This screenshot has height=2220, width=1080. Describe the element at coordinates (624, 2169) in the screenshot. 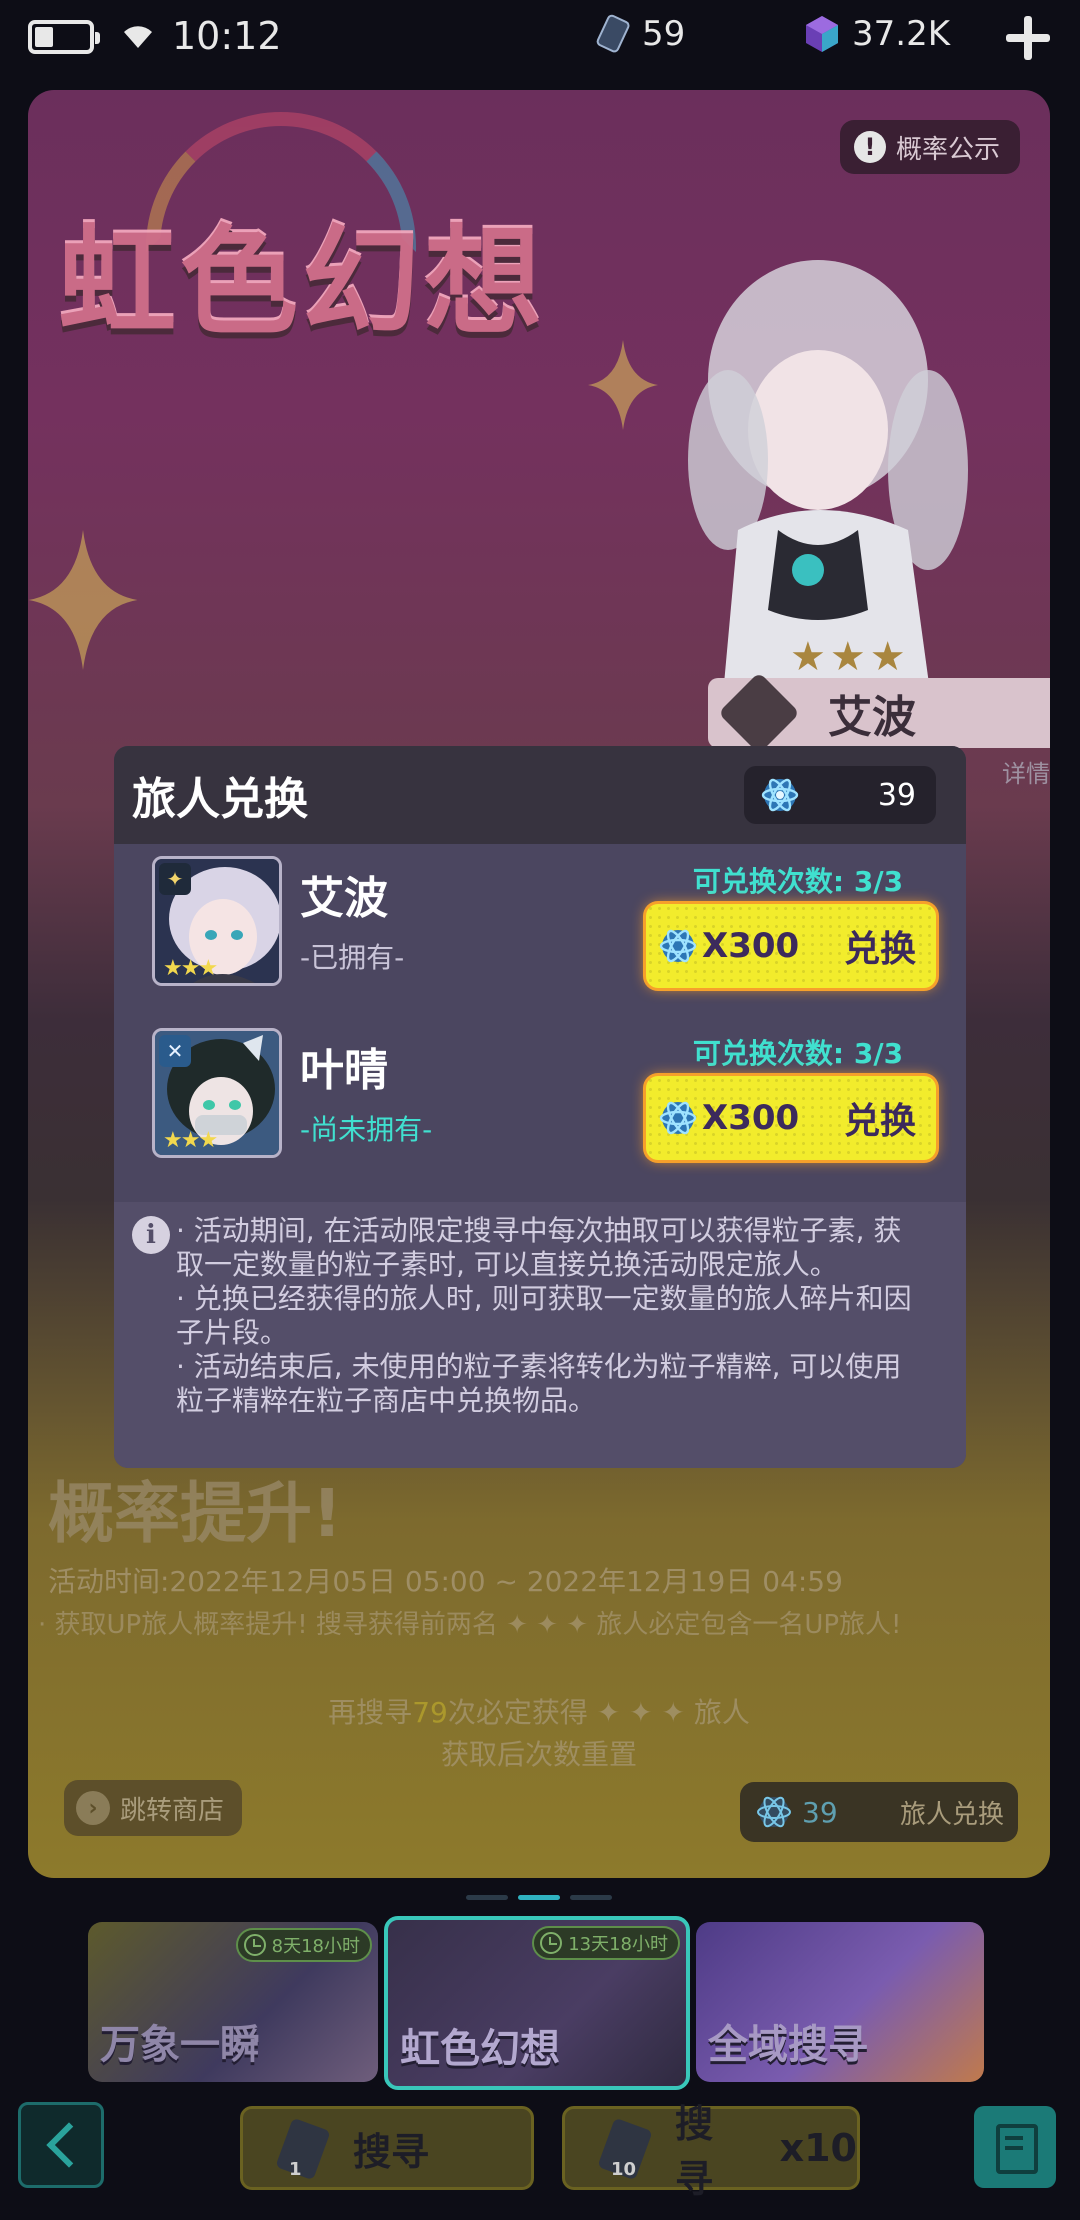

I see `ticket-cost: 10` at that location.